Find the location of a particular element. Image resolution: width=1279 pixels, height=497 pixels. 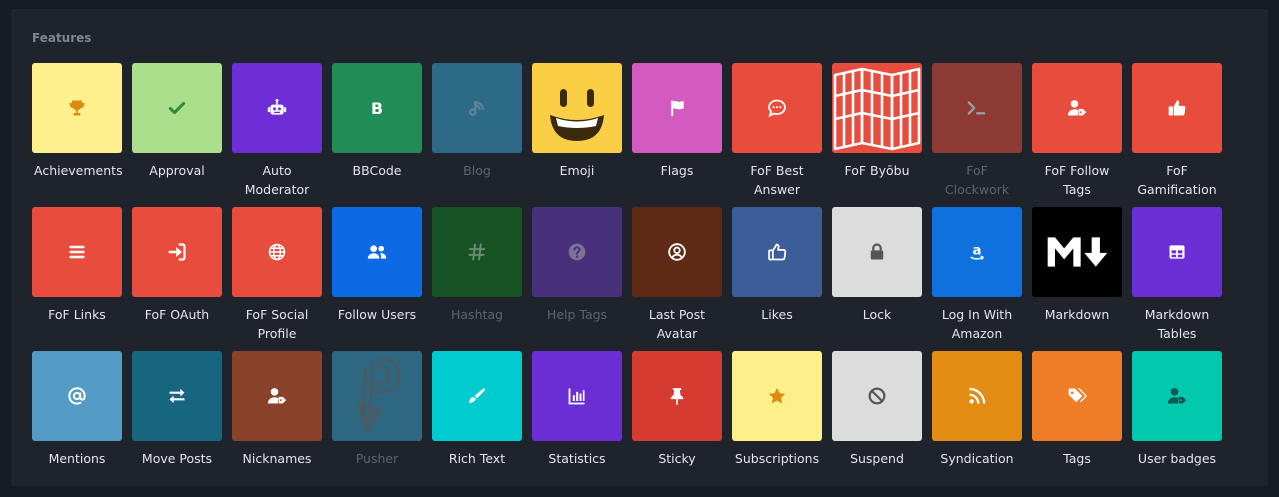

extension-tile: Follow Users is located at coordinates (377, 265).